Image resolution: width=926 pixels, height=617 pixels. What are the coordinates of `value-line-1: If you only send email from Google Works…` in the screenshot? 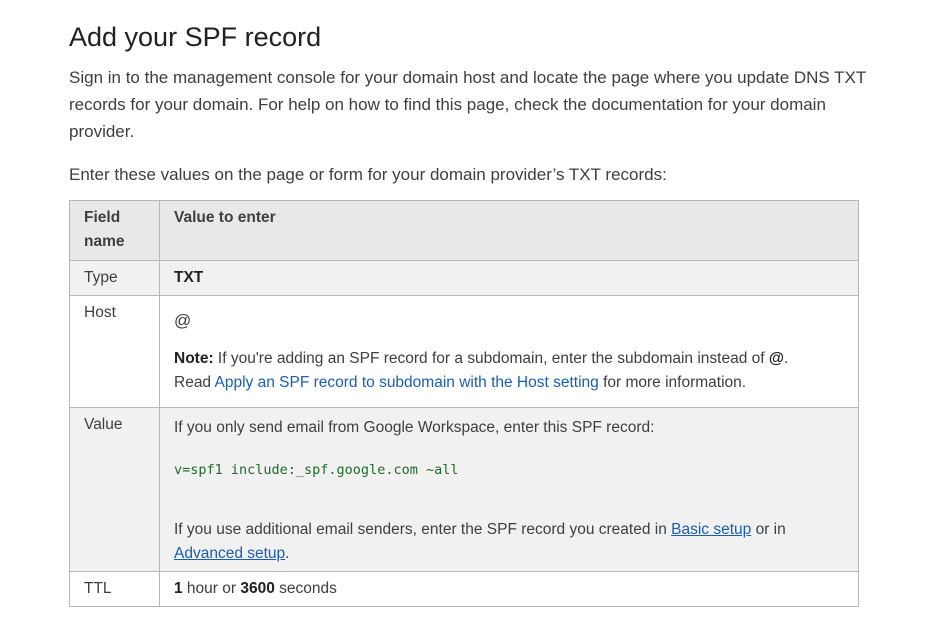 It's located at (414, 427).